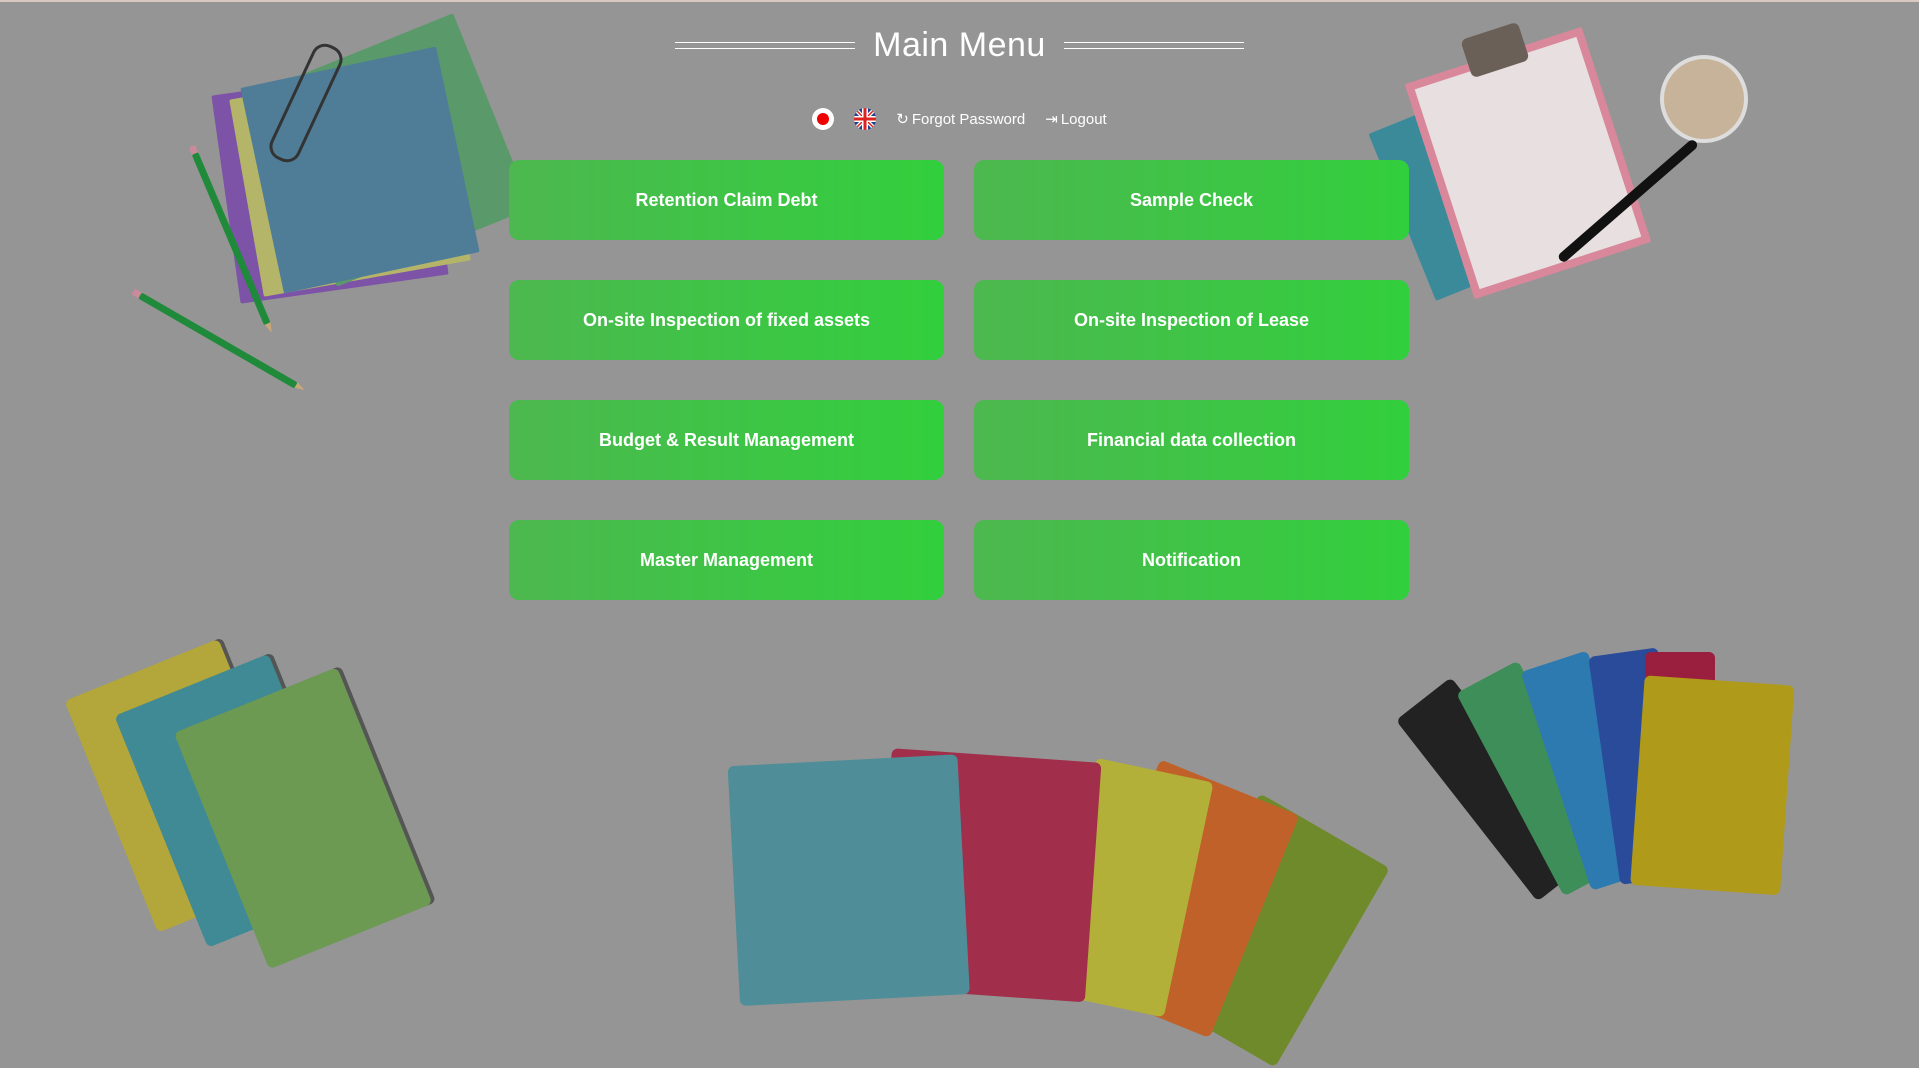 This screenshot has width=1919, height=1068. What do you see at coordinates (726, 320) in the screenshot?
I see `fixed-assets-inspection-button: On-site Inspection of fixed assets` at bounding box center [726, 320].